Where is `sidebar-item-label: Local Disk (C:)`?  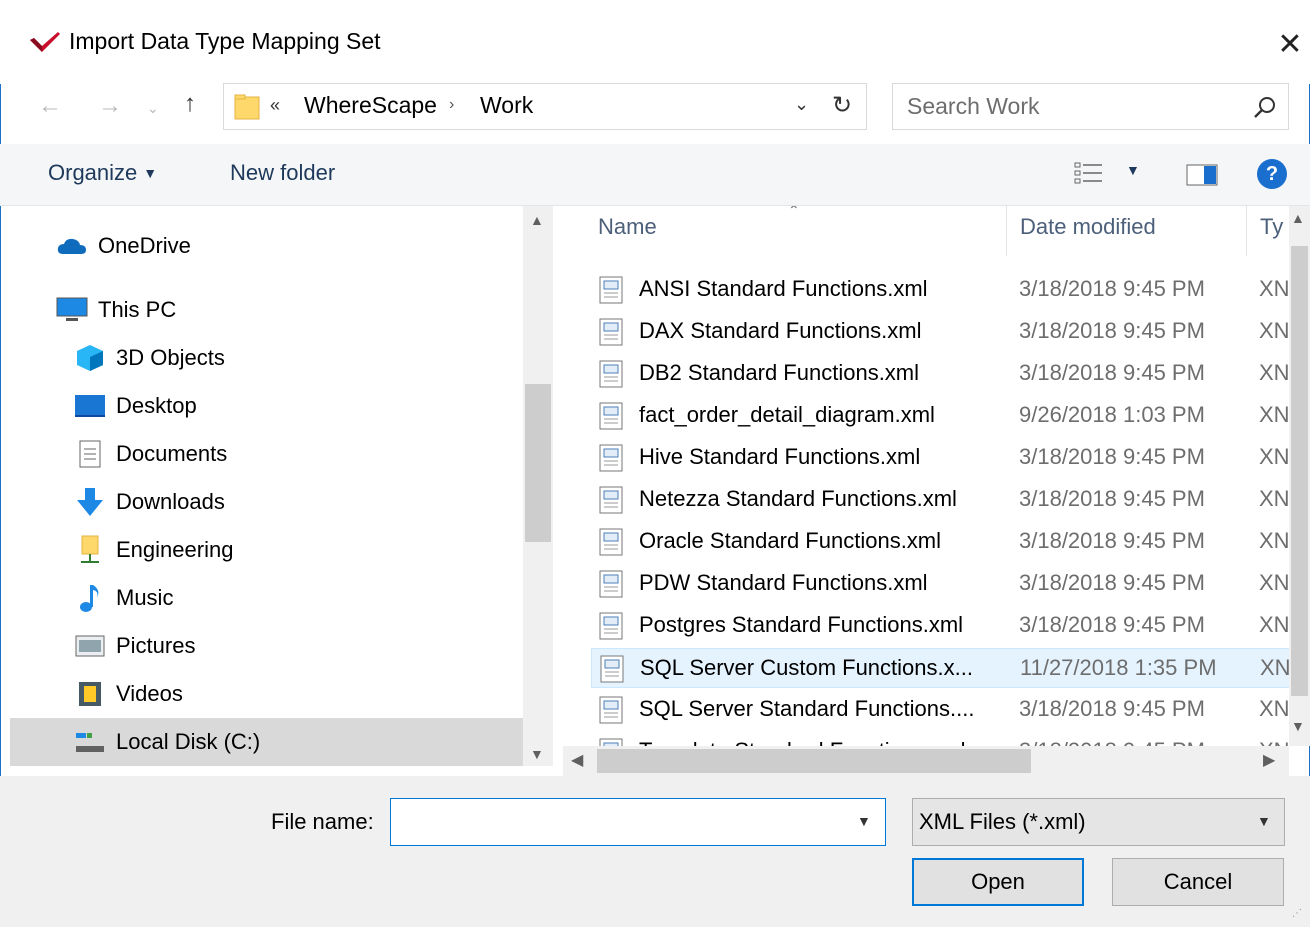
sidebar-item-label: Local Disk (C:) is located at coordinates (188, 741).